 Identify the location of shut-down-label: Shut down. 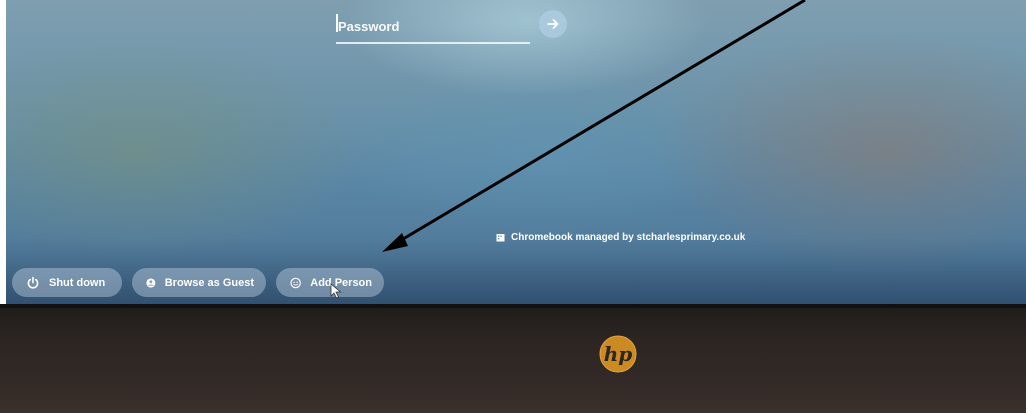
(77, 282).